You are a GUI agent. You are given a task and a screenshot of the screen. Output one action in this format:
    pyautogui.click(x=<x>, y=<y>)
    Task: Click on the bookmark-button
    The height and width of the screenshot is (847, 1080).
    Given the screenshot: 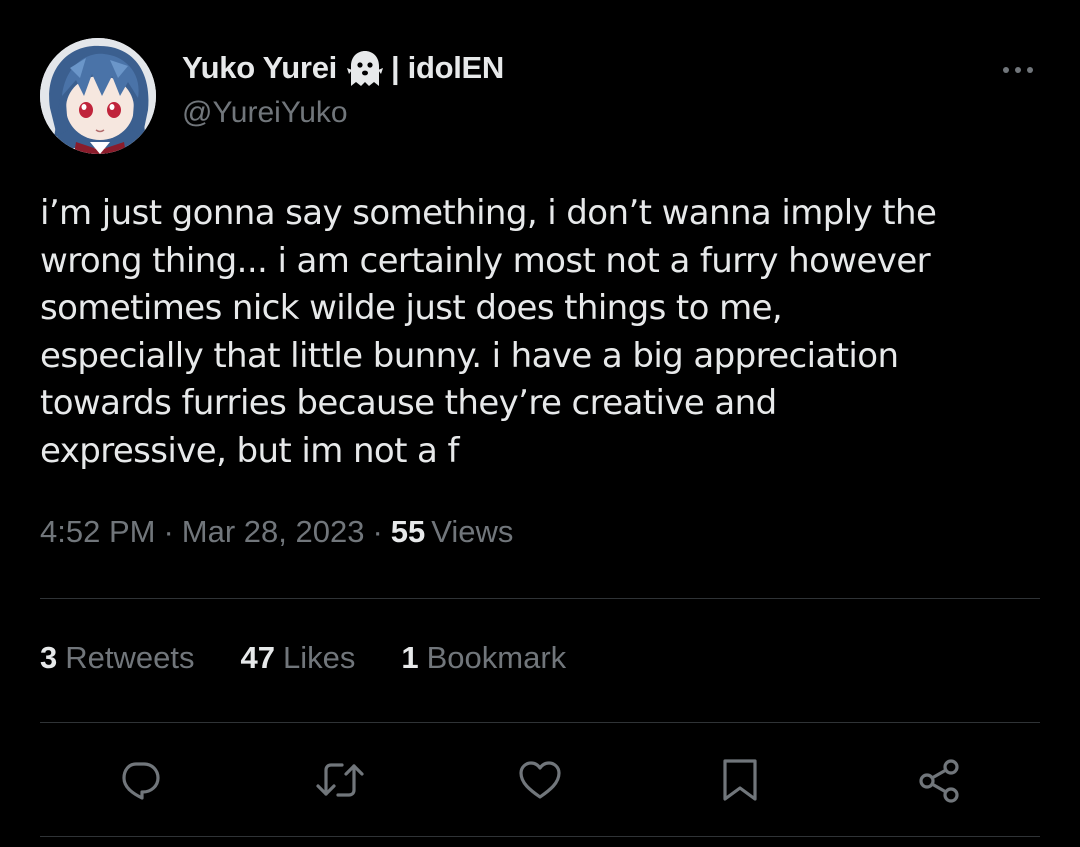 What is the action you would take?
    pyautogui.click(x=740, y=780)
    